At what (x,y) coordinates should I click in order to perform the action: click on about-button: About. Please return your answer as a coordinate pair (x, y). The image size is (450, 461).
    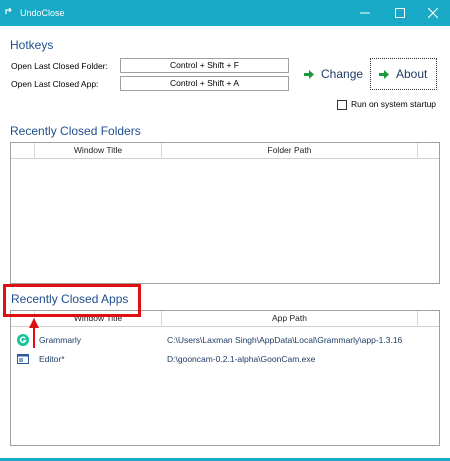
    Looking at the image, I should click on (403, 74).